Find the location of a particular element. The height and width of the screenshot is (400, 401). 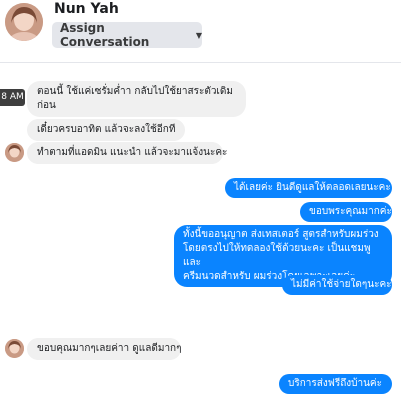

message-bubble-incoming: ขอบคุณมากๆเลยค่าา ดูแลดีมากๆ is located at coordinates (104, 349).